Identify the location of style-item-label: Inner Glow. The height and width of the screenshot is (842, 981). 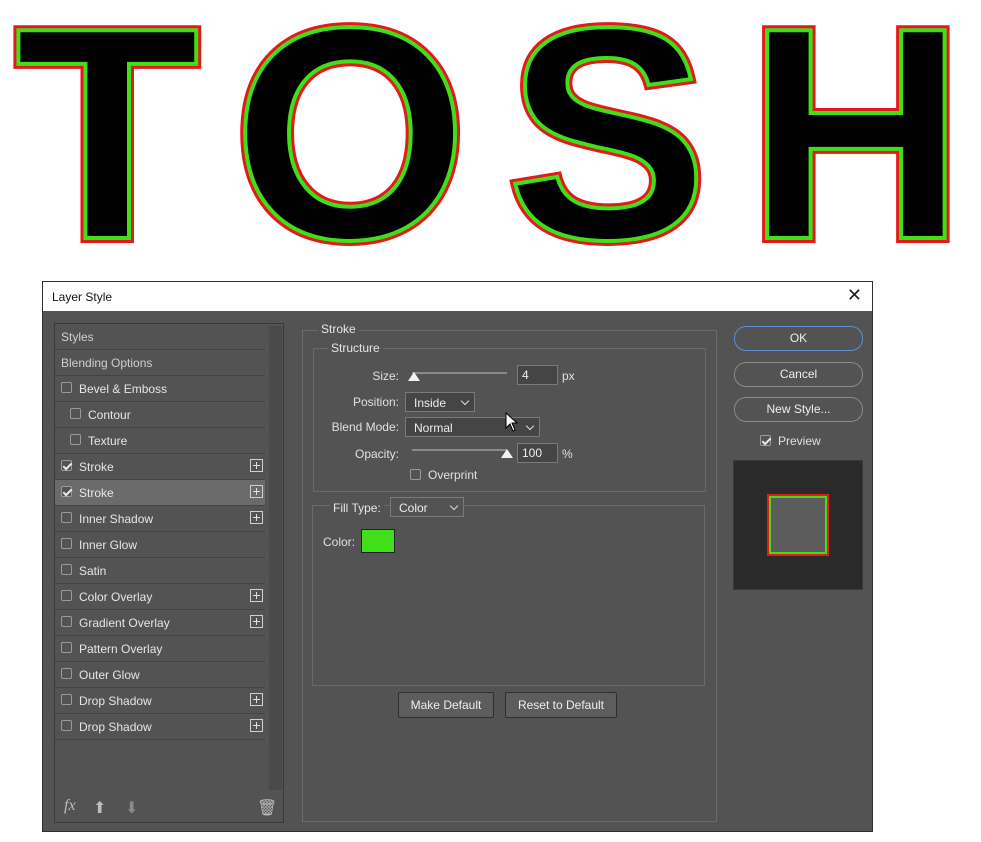
(108, 545).